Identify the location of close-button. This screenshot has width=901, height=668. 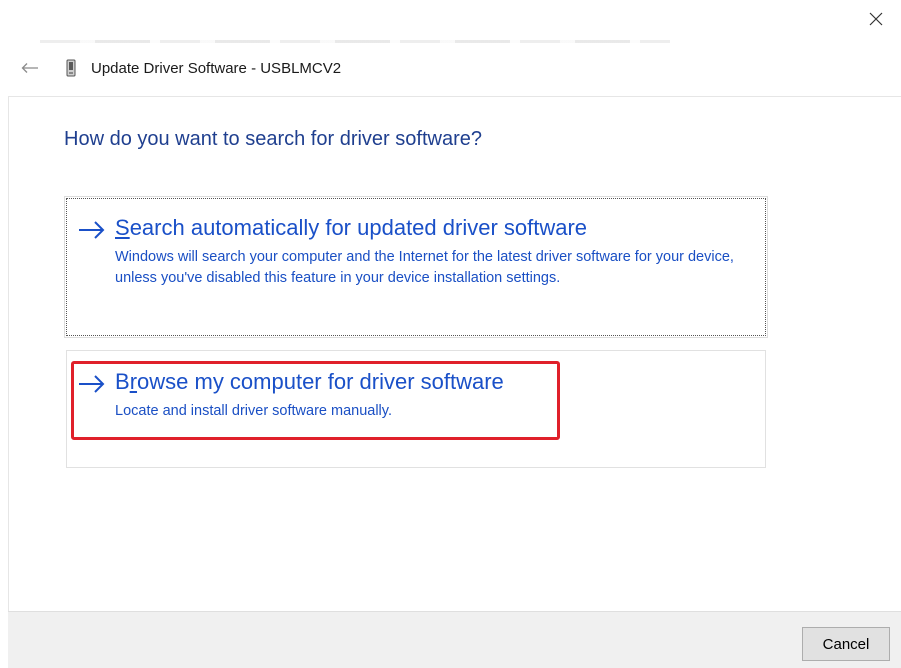
(876, 19).